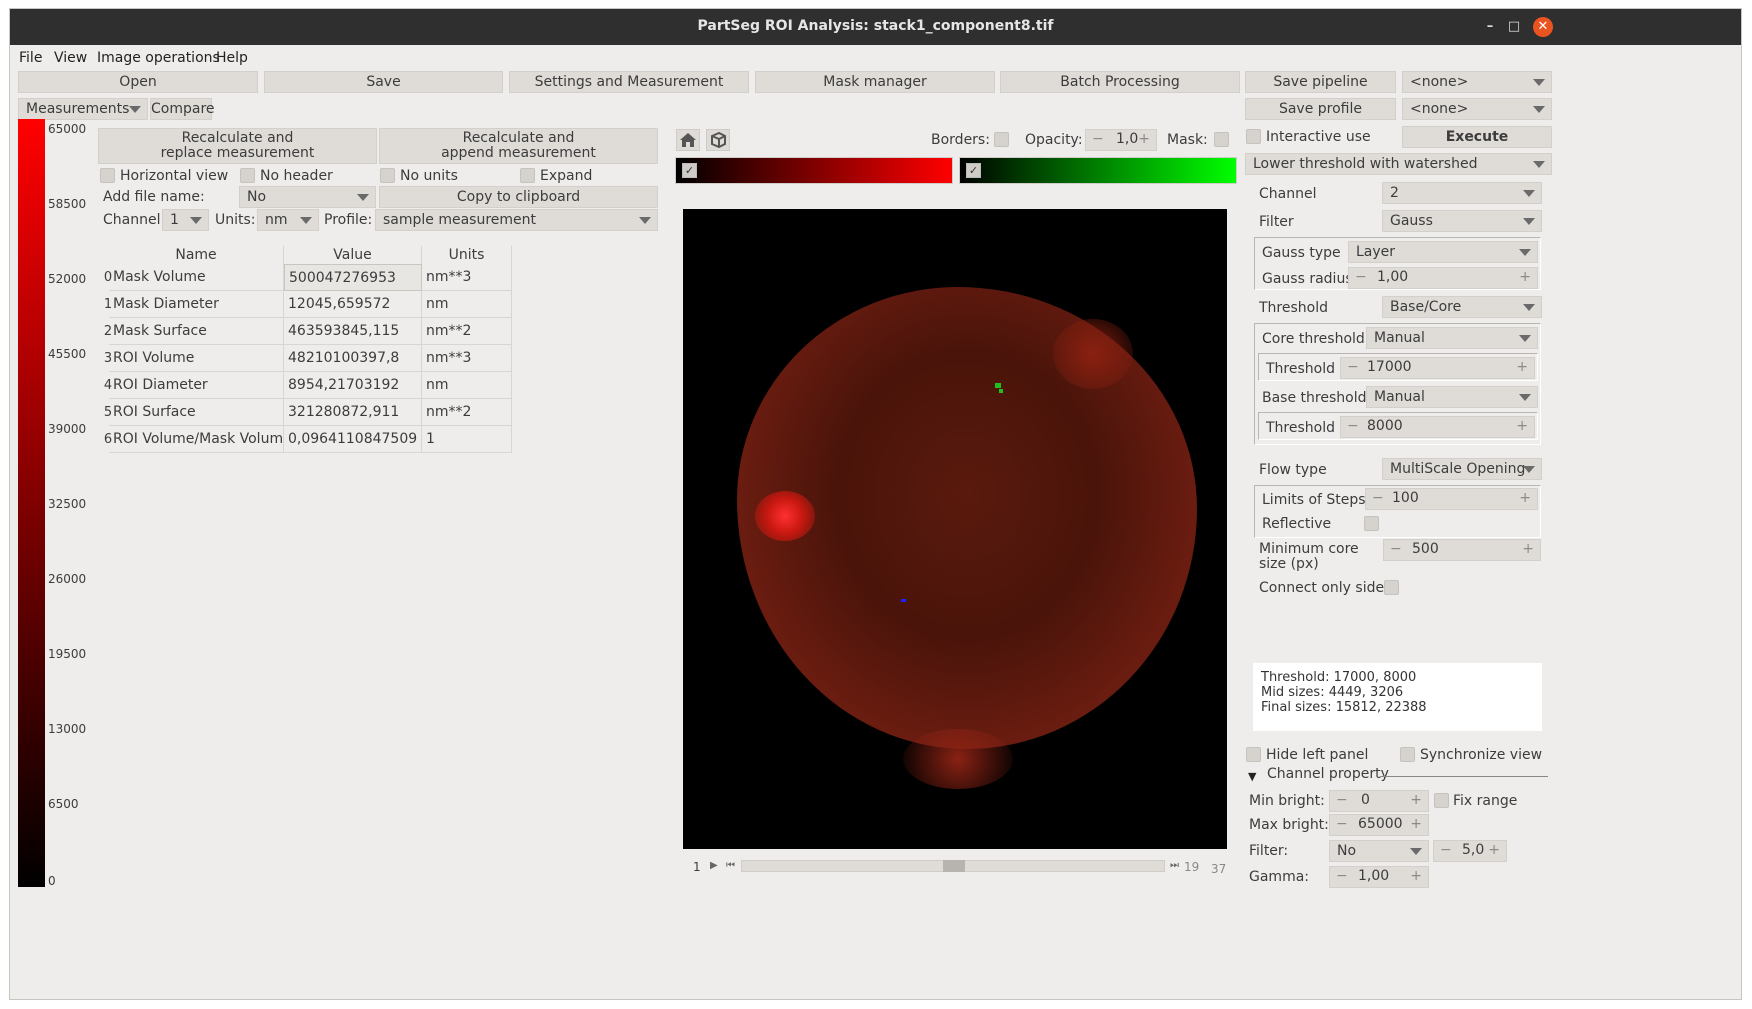 The height and width of the screenshot is (1009, 1752). I want to click on table-cell-units: 1, so click(467, 439).